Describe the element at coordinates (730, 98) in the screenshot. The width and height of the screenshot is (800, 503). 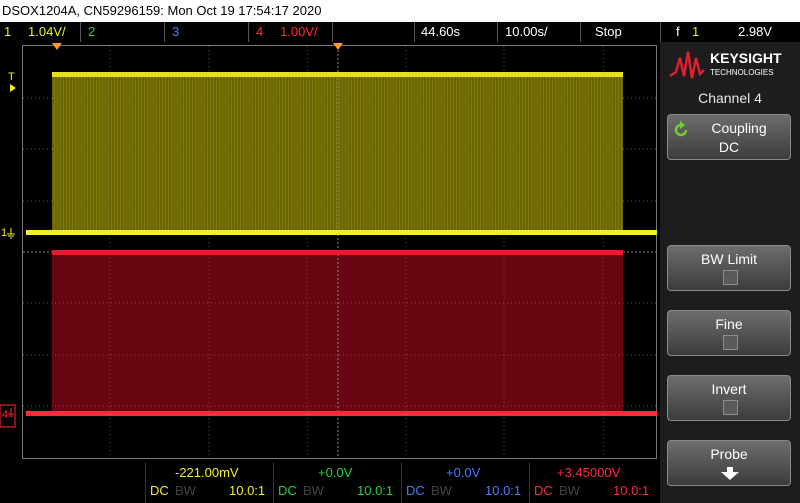
I see `menu-title: Channel 4` at that location.